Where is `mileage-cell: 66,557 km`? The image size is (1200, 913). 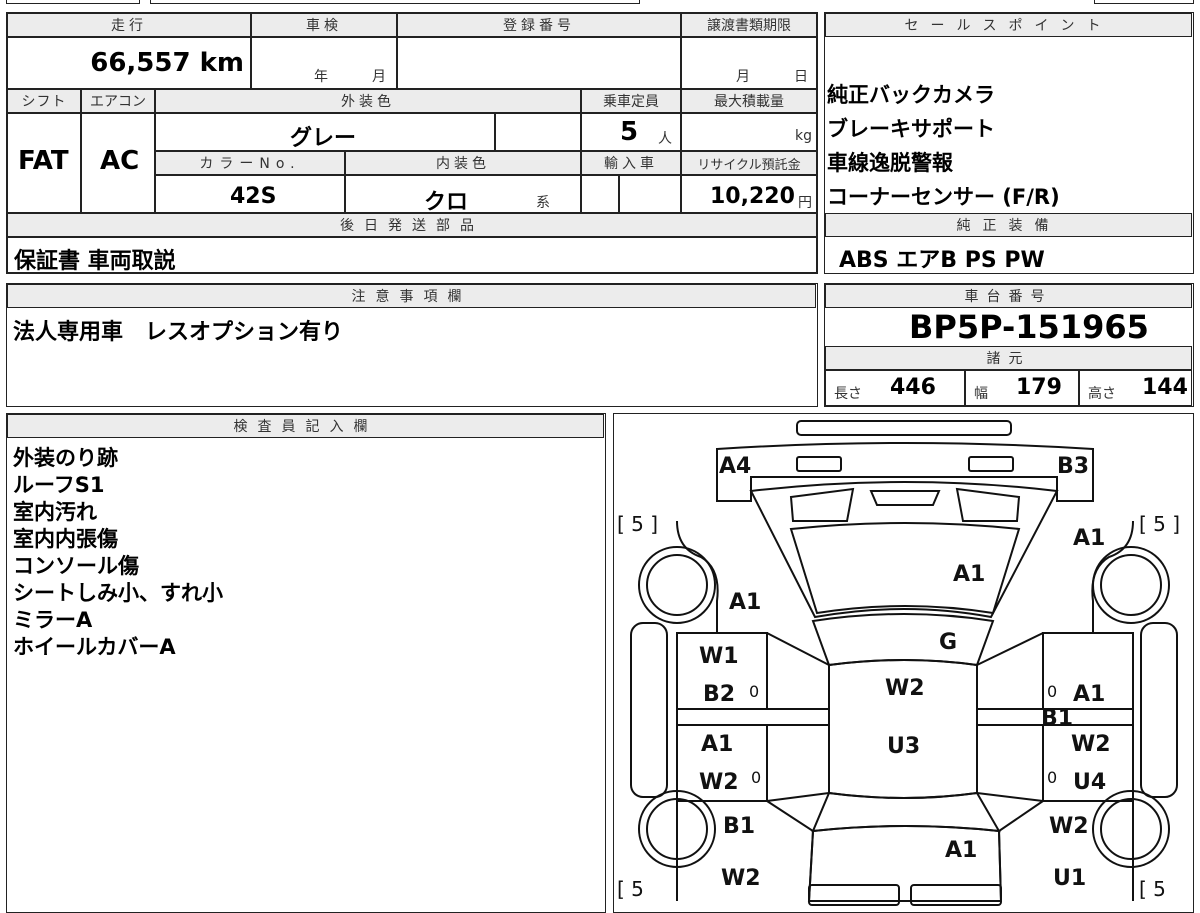 mileage-cell: 66,557 km is located at coordinates (129, 63).